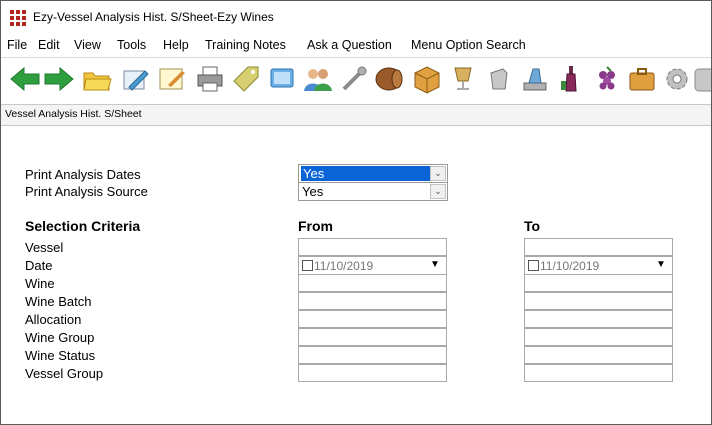 This screenshot has width=712, height=425. I want to click on wine-group-to-input, so click(598, 337).